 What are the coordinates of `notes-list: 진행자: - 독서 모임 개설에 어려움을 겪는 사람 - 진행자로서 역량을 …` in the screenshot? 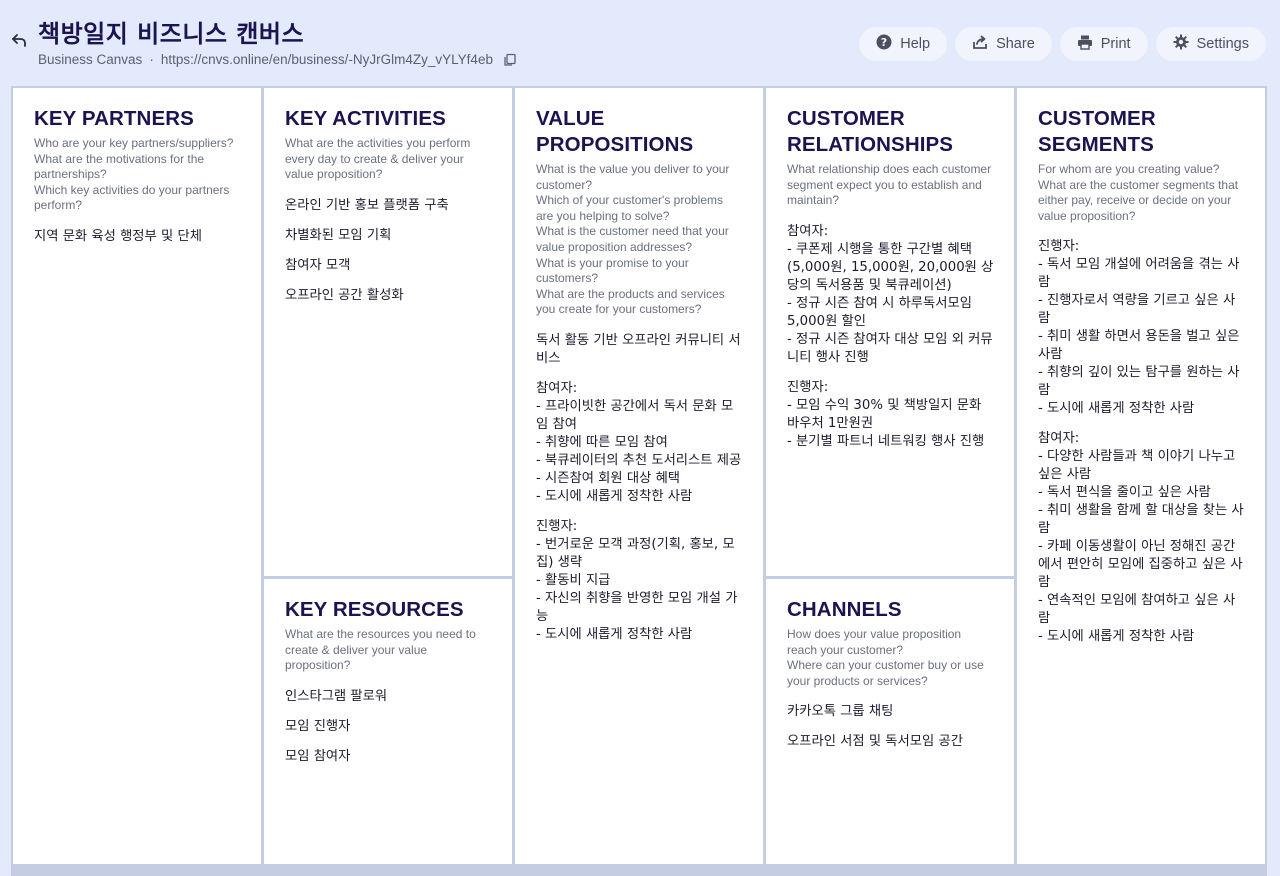 It's located at (1141, 442).